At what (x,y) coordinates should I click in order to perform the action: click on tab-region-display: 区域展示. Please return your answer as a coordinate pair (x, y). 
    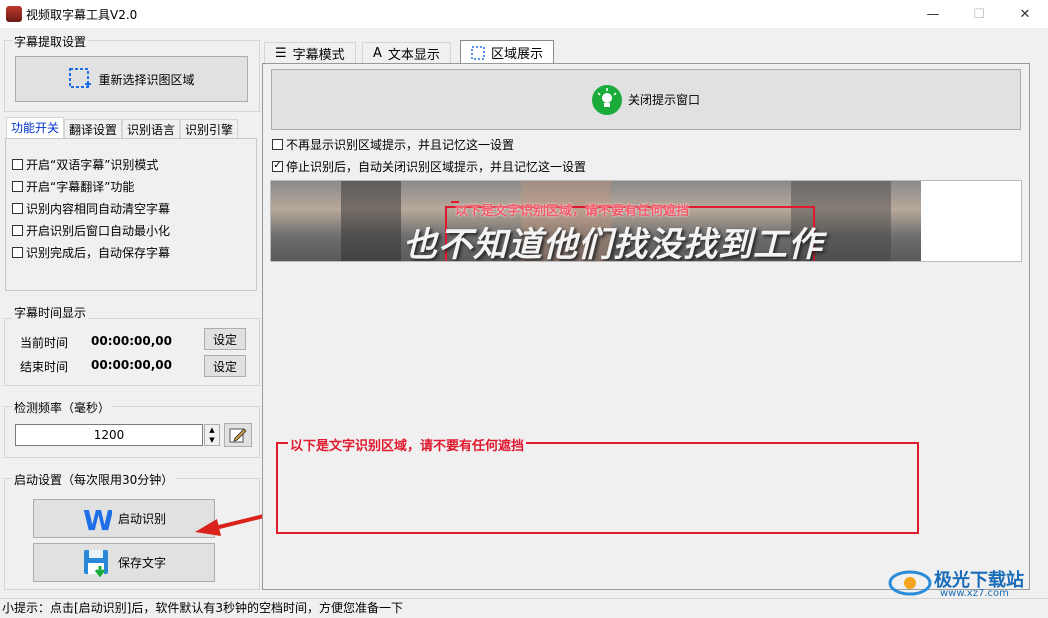
    Looking at the image, I should click on (507, 52).